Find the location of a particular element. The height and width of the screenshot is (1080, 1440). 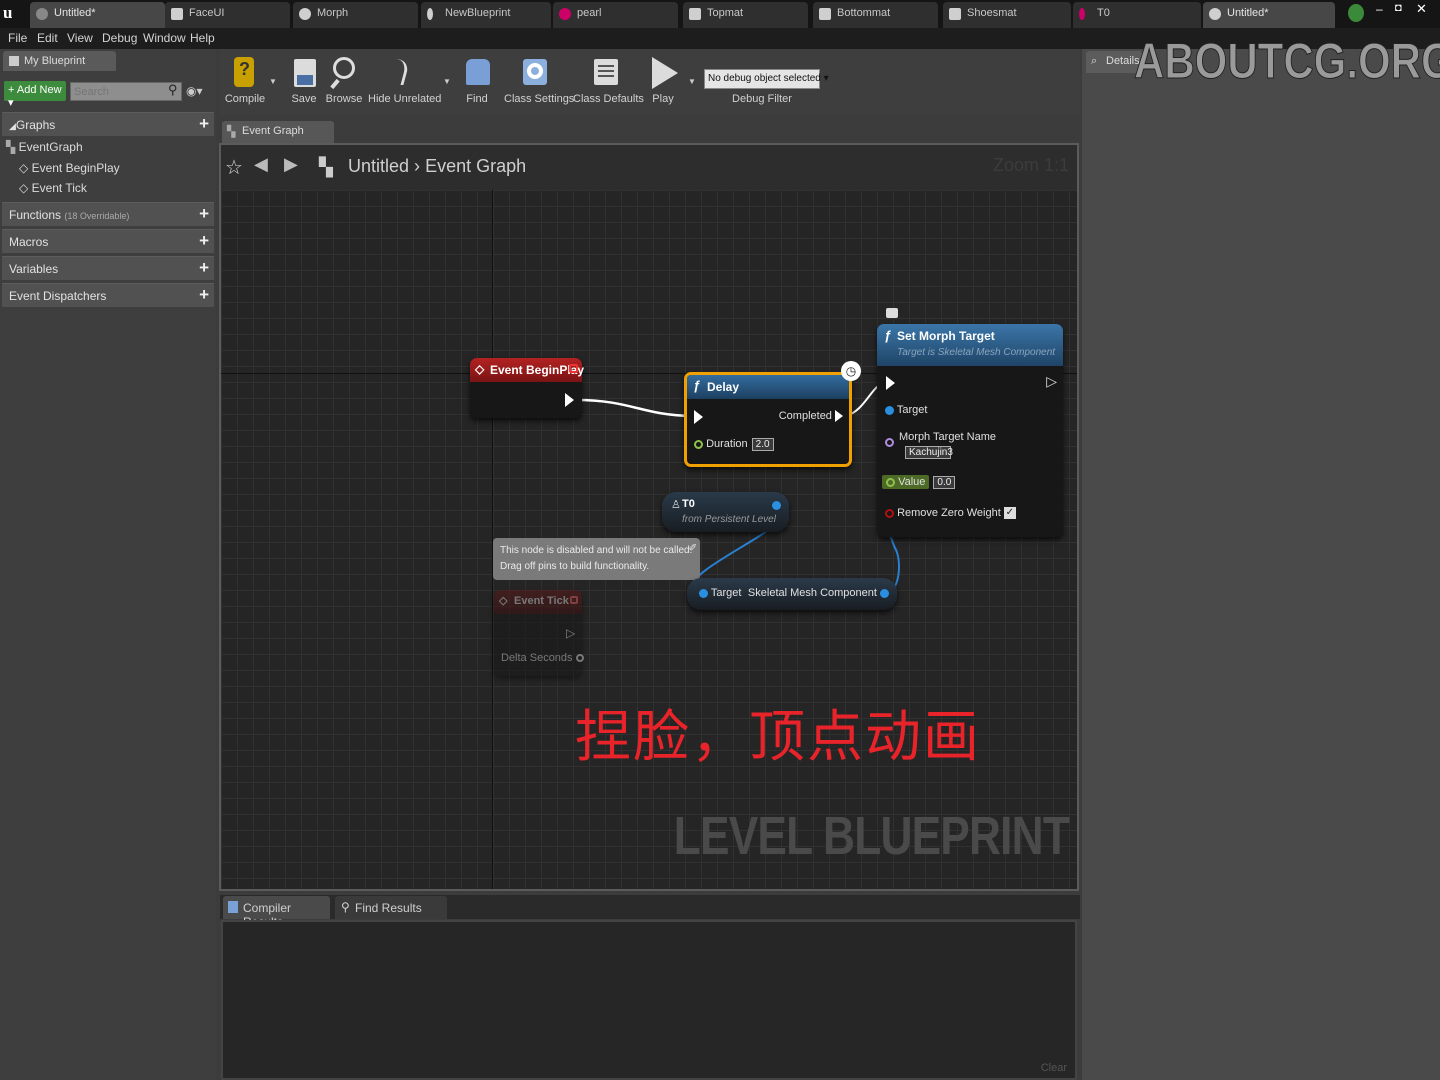

tab-morph: Morph is located at coordinates (355, 15).